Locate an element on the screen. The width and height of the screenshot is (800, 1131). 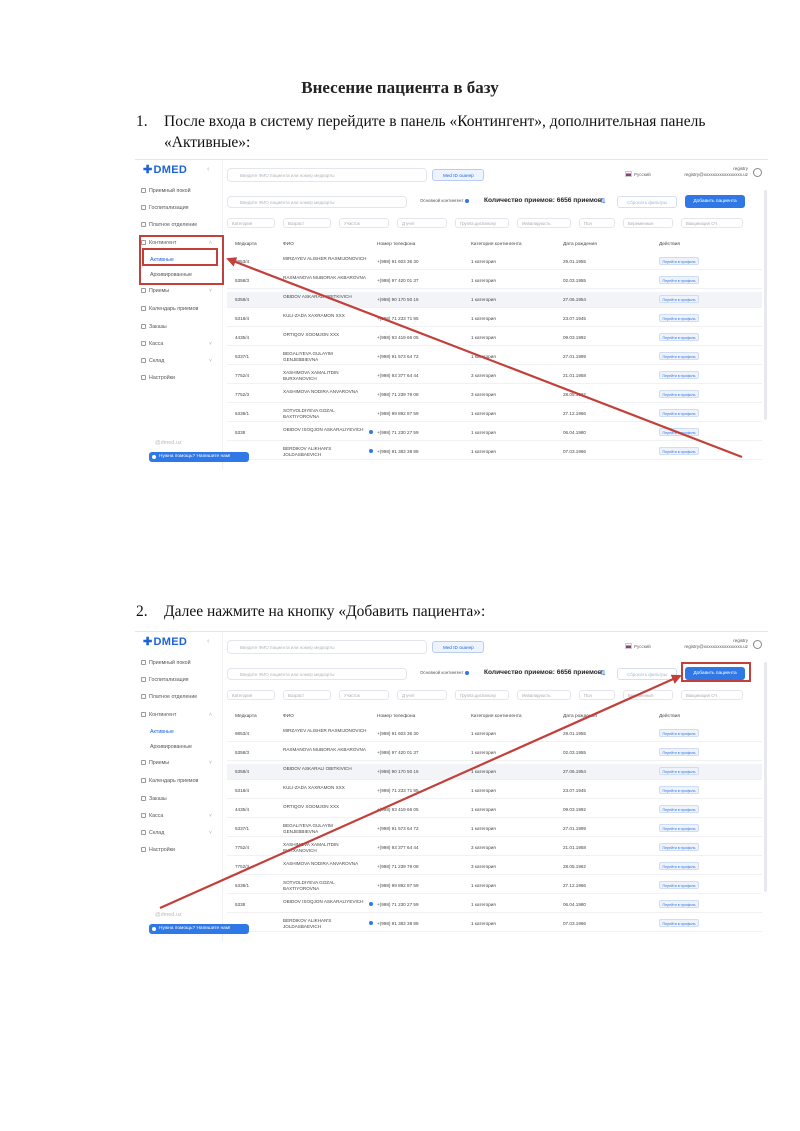
sidebar-item-contingent: Контингент ˄ is located at coordinates (176, 715).